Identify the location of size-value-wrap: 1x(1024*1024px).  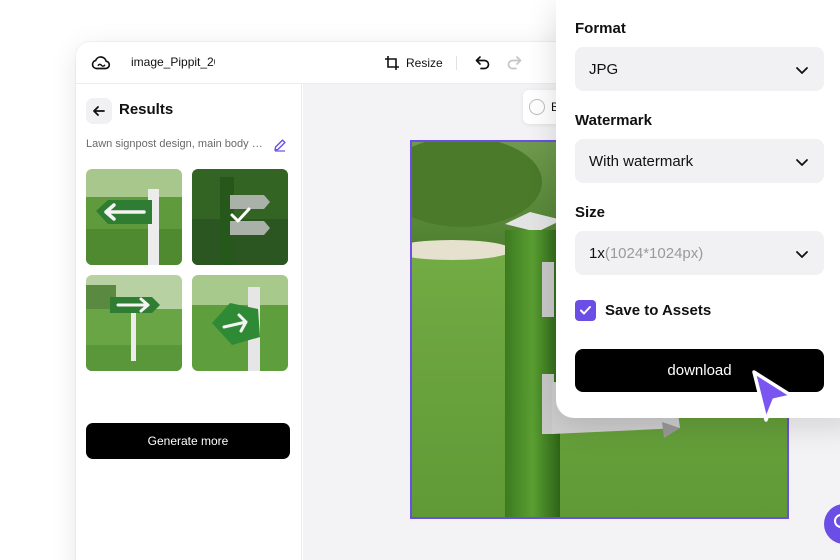
(646, 253).